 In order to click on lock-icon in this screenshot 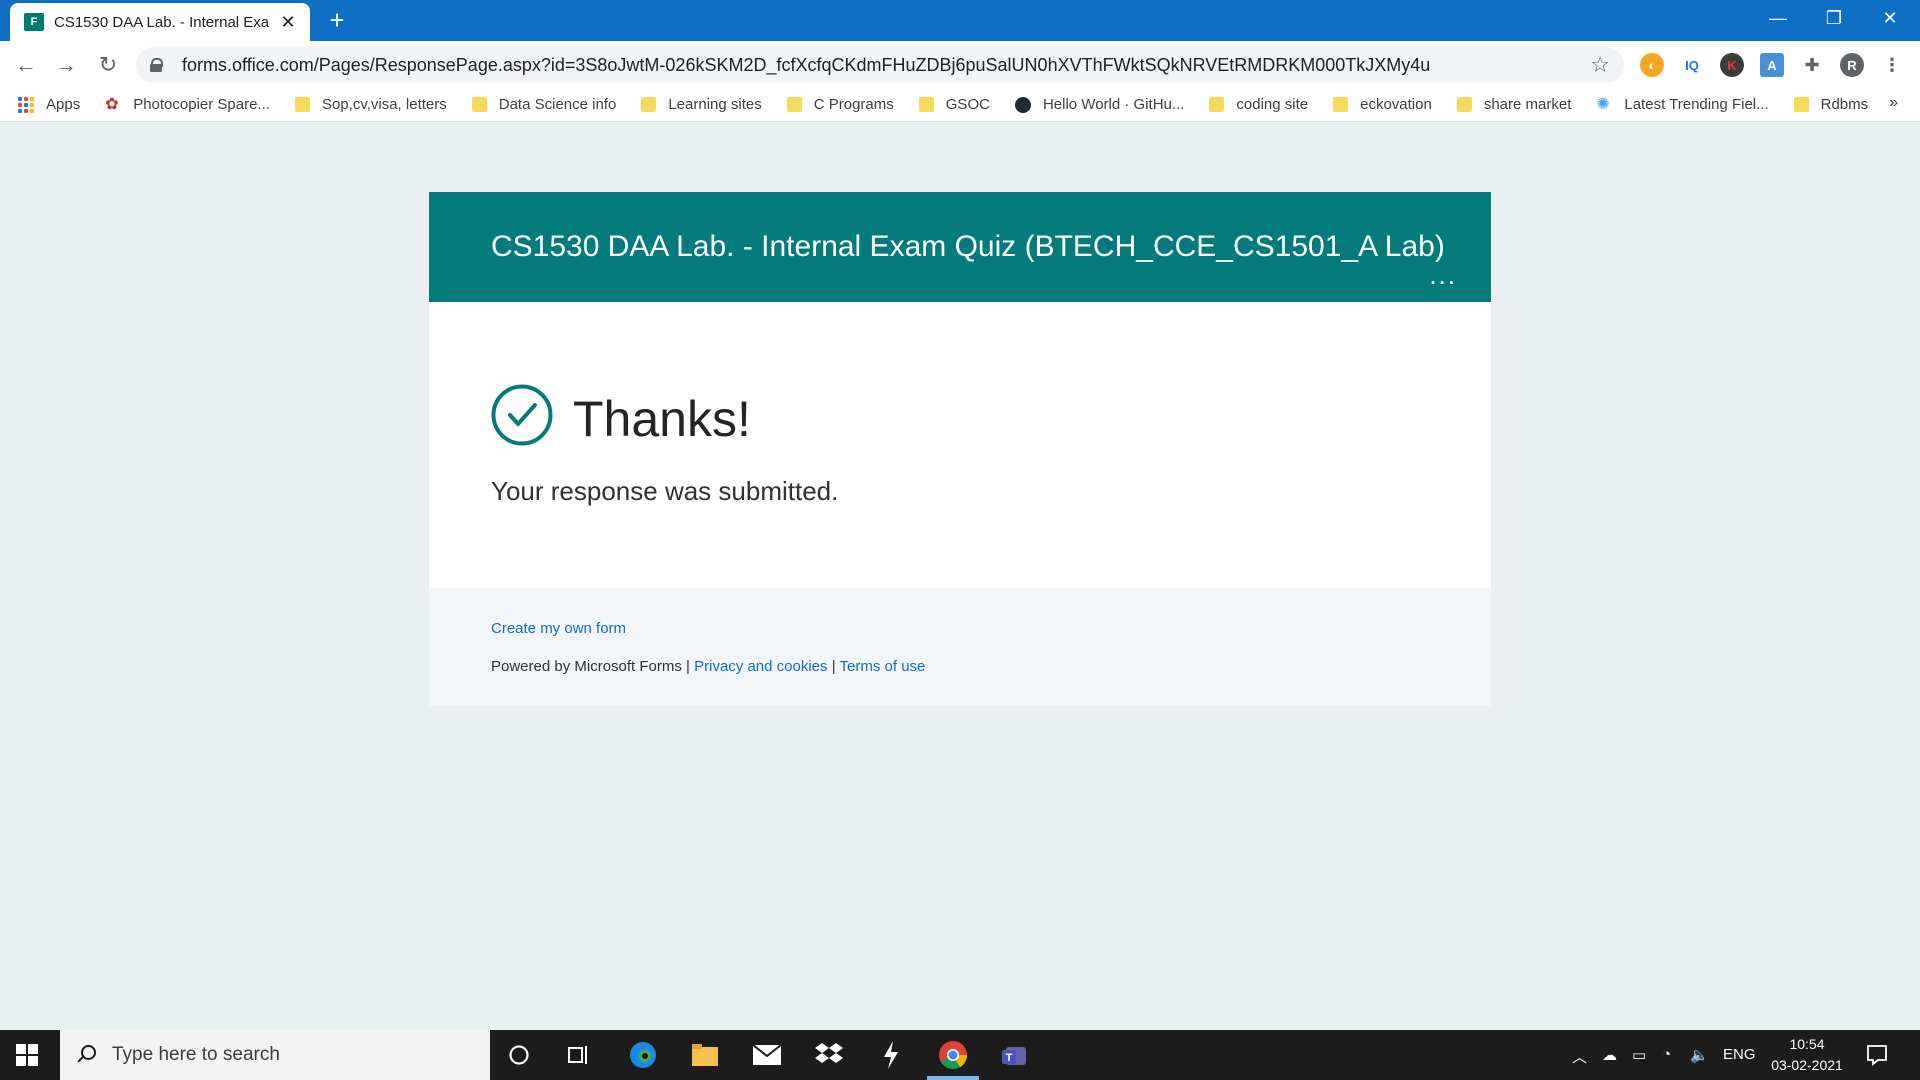, I will do `click(156, 65)`.